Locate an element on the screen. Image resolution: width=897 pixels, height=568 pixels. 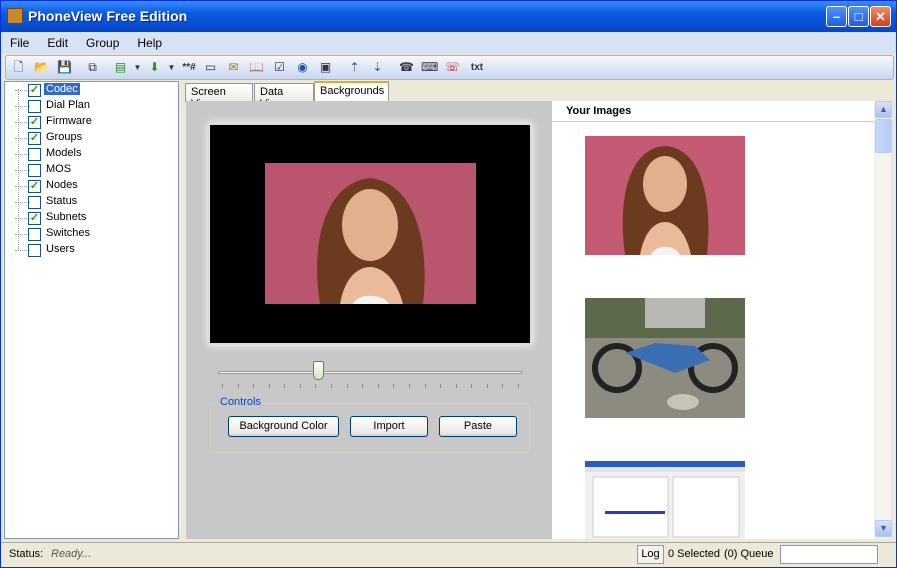
import-button: Import is located at coordinates (389, 426).